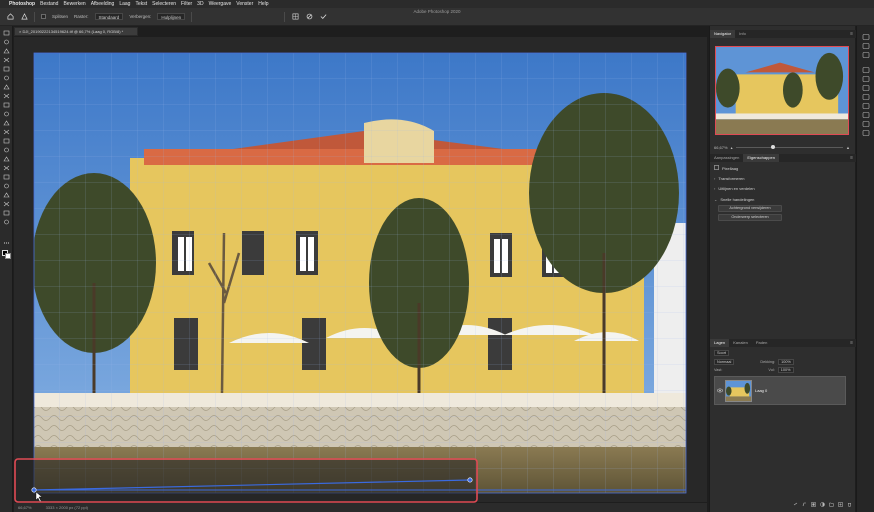 The width and height of the screenshot is (874, 512). What do you see at coordinates (6, 132) in the screenshot?
I see `eraser-tool-icon` at bounding box center [6, 132].